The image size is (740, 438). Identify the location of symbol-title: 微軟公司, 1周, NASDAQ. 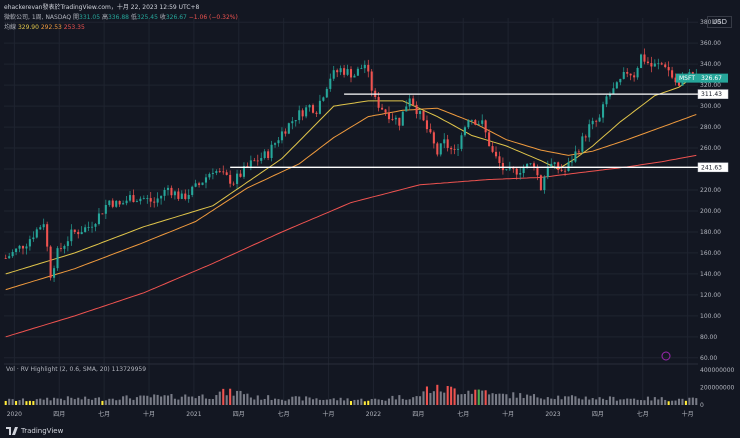
(38, 17).